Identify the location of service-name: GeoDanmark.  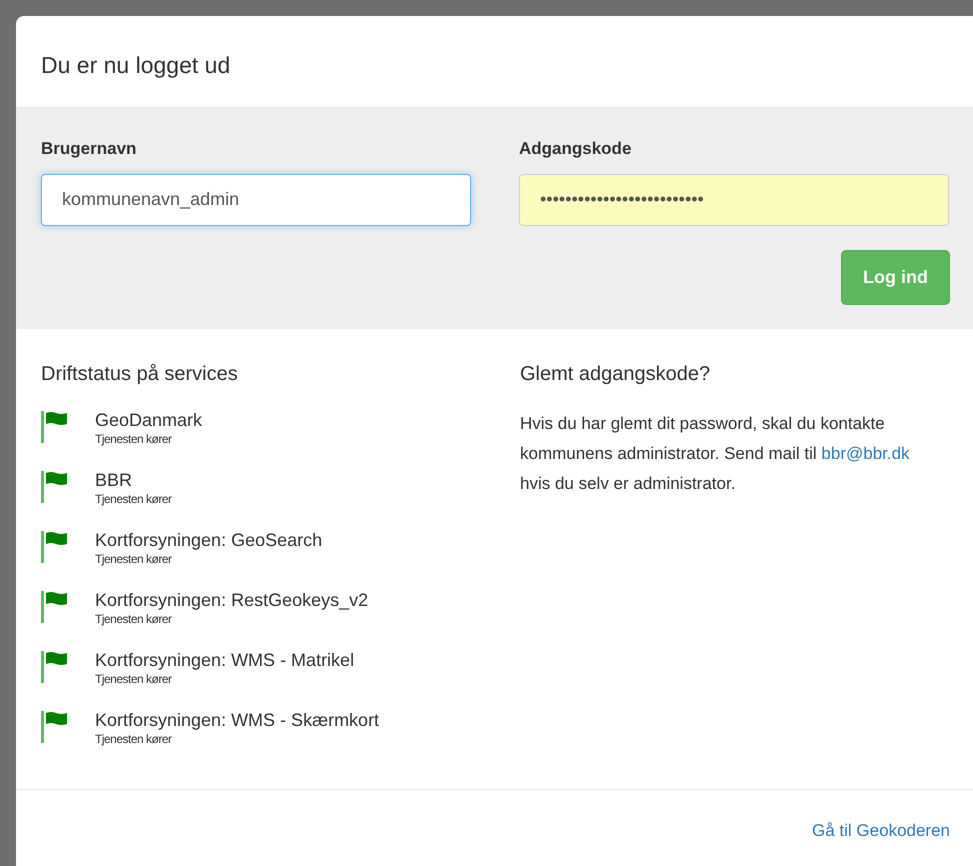
(148, 419).